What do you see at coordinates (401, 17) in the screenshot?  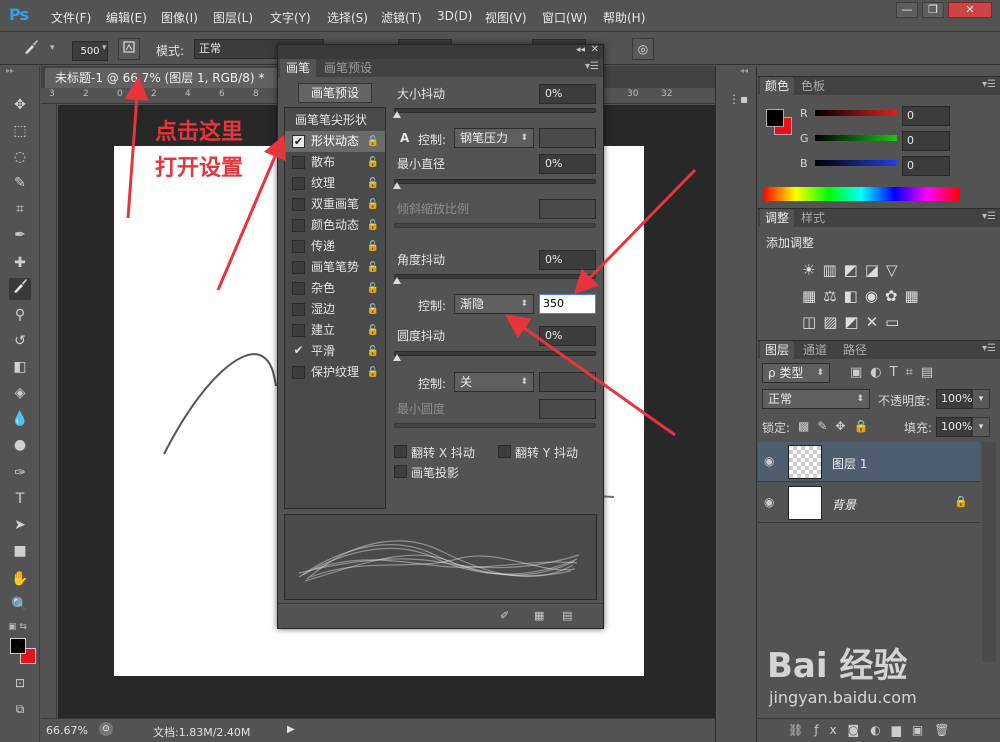 I see `menu-filter: 滤镜(T)` at bounding box center [401, 17].